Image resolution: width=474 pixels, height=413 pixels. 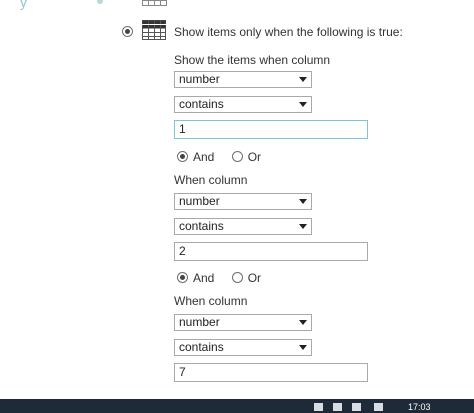 I want to click on connector-row-1: And Or, so click(x=226, y=157).